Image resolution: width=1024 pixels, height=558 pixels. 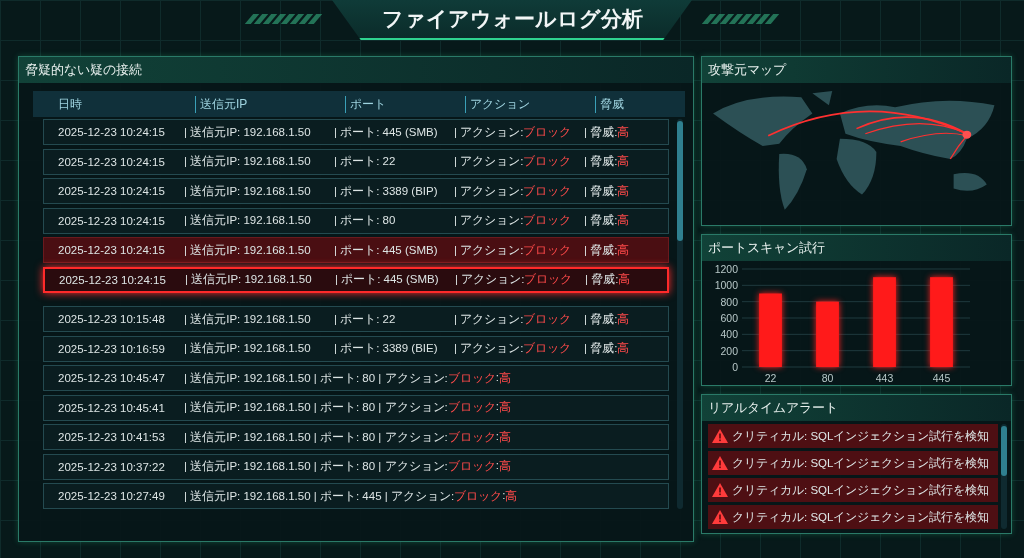 I want to click on log-row: 2025-12-23 10:45:41 | 送信元IP: 192.168.1.50 | ポート: 80 | アクション:ブロック:高, so click(x=356, y=407).